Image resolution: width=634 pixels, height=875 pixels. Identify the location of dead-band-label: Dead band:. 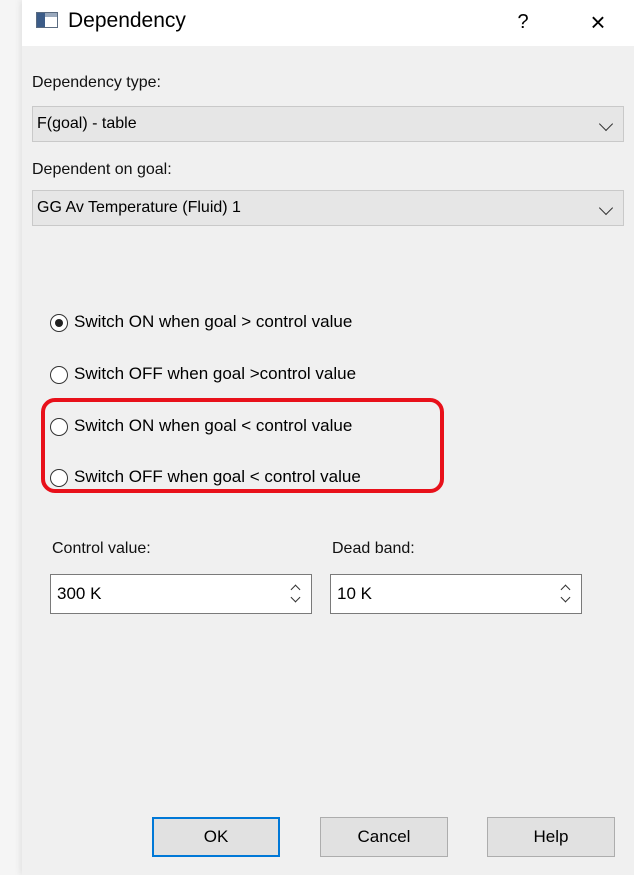
(373, 548).